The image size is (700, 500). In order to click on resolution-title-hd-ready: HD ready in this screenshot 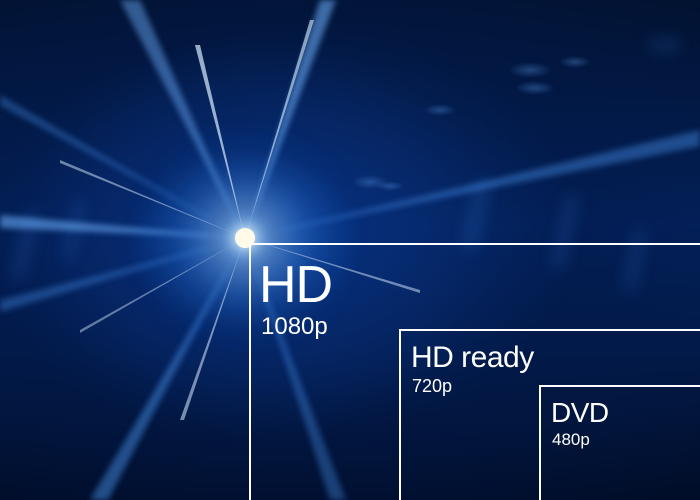, I will do `click(472, 357)`.